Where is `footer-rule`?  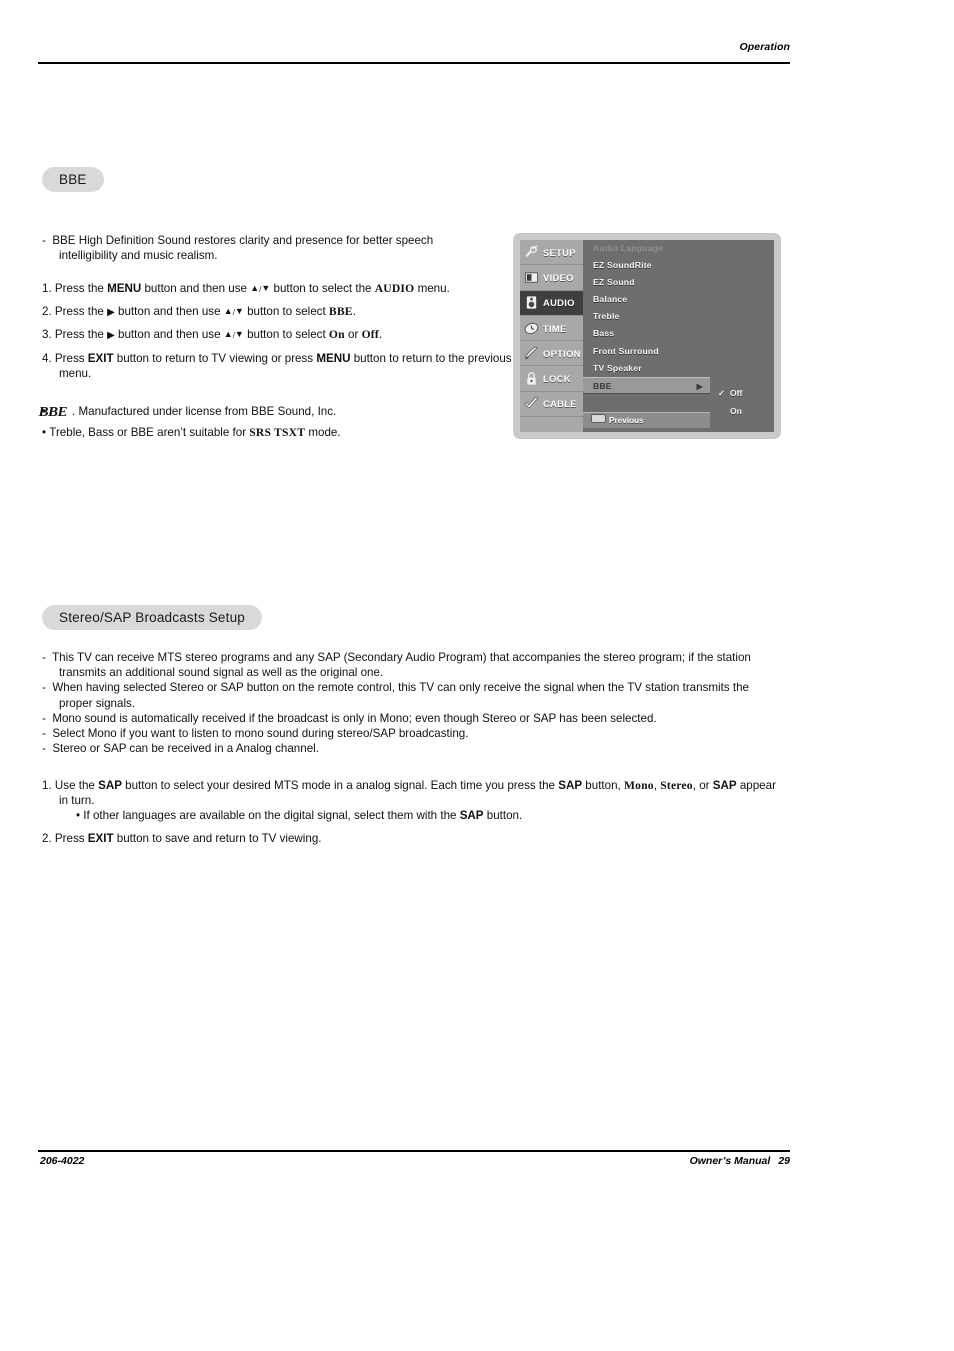
footer-rule is located at coordinates (414, 1151).